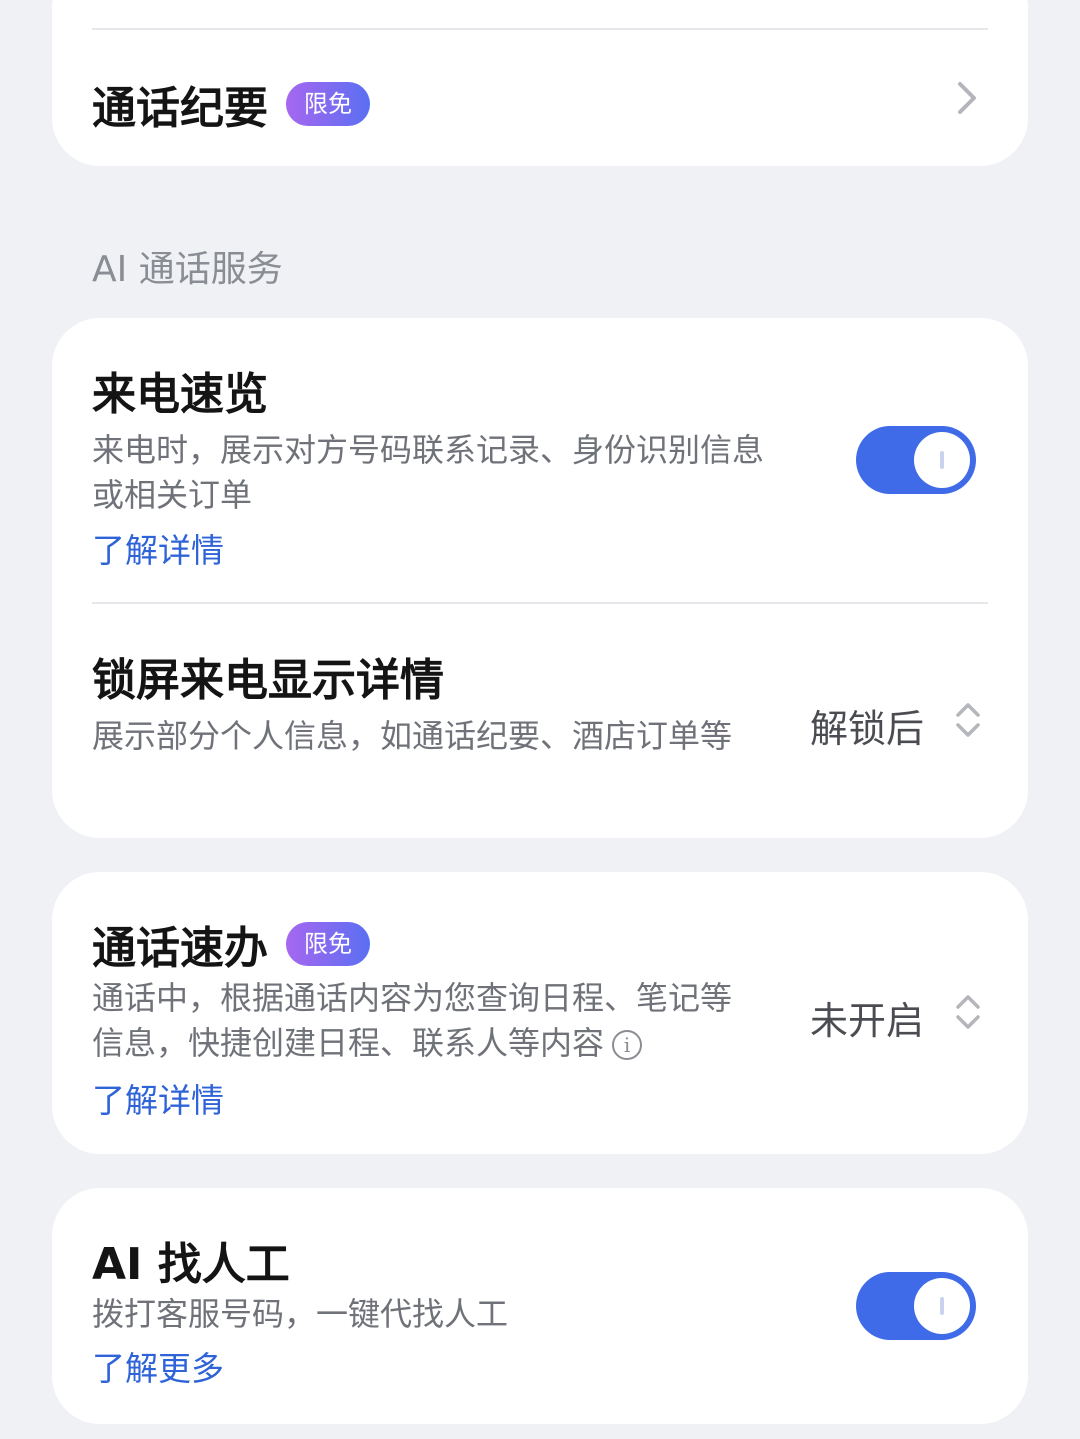 The image size is (1080, 1439). What do you see at coordinates (187, 269) in the screenshot?
I see `section-label: AI 通话服务` at bounding box center [187, 269].